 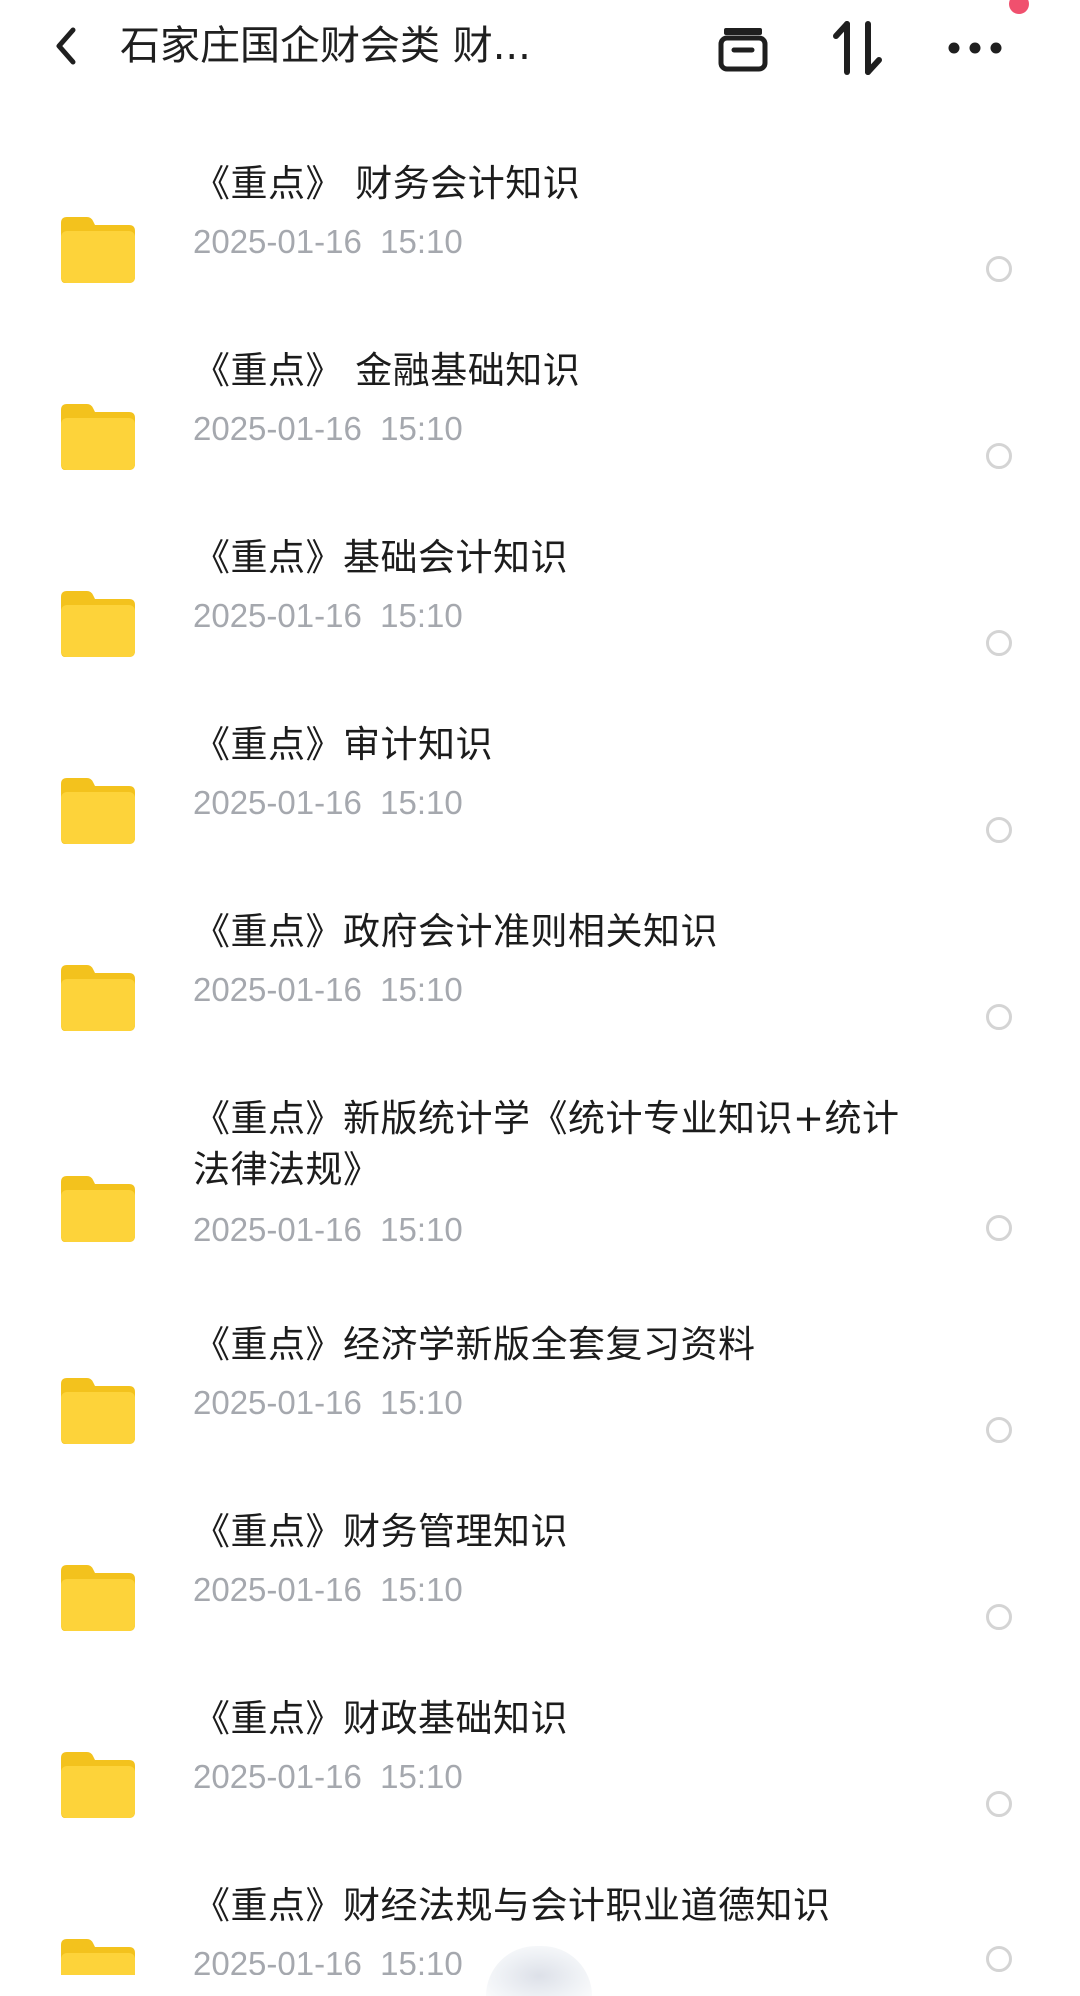 I want to click on archive-button, so click(x=743, y=48).